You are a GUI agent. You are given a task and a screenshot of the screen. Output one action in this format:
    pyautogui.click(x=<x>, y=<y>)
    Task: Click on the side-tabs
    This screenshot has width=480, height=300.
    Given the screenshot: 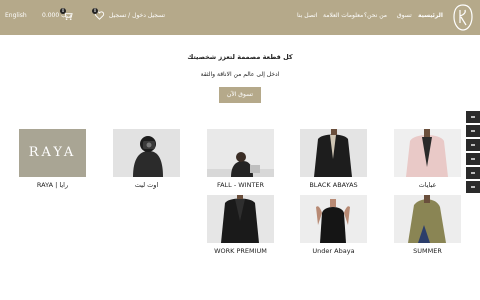 What is the action you would take?
    pyautogui.click(x=473, y=153)
    